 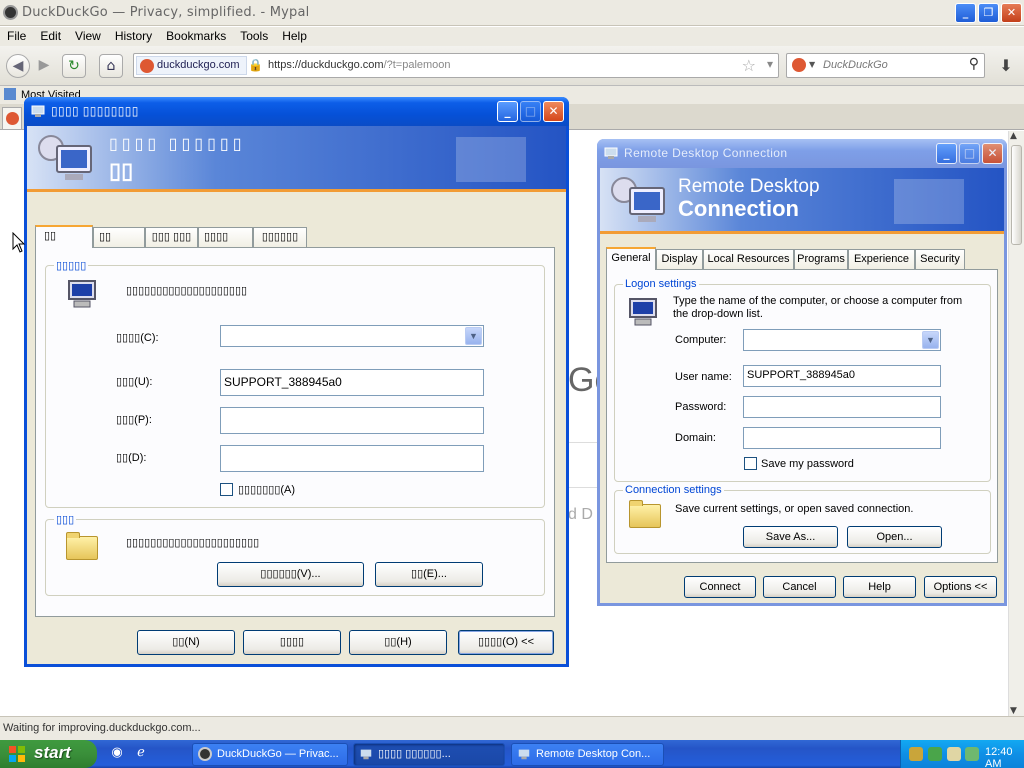 What do you see at coordinates (940, 259) in the screenshot?
I see `tab-security: Security` at bounding box center [940, 259].